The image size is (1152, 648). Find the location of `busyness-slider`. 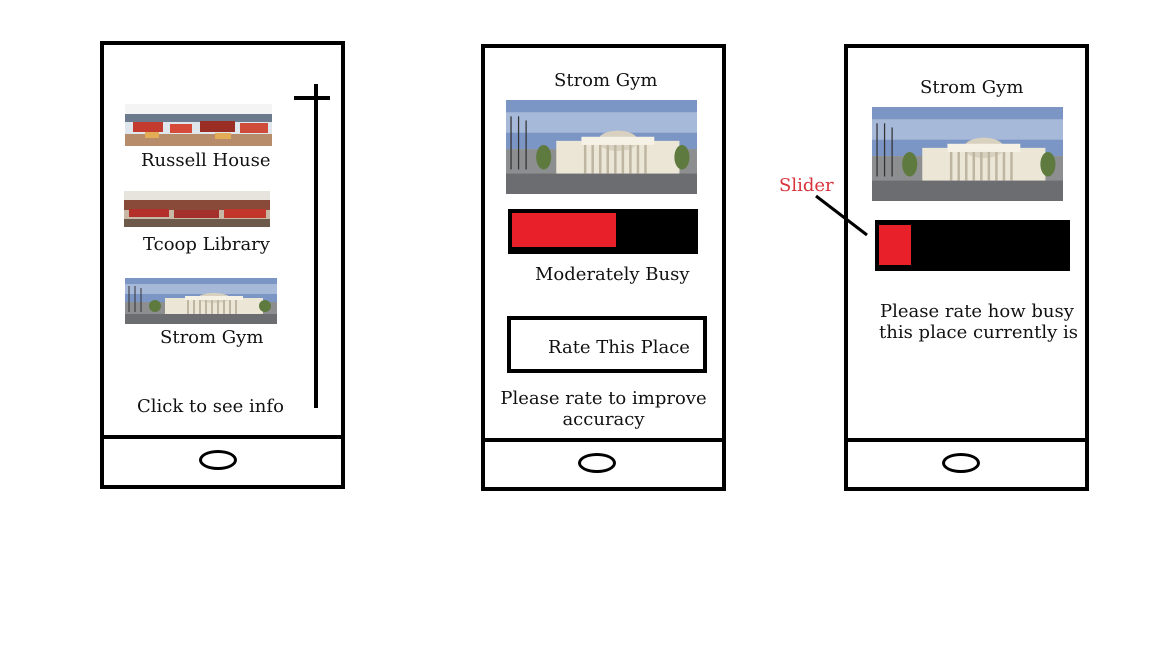

busyness-slider is located at coordinates (972, 245).